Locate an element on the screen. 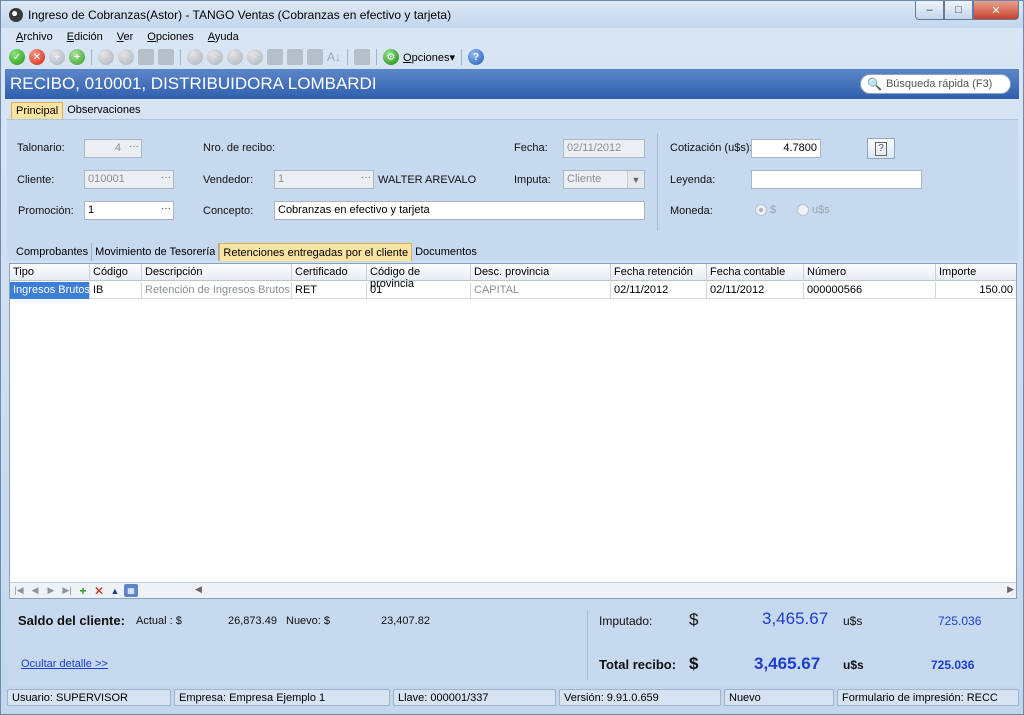  tab-comprobantes: Comprobantes is located at coordinates (53, 252).